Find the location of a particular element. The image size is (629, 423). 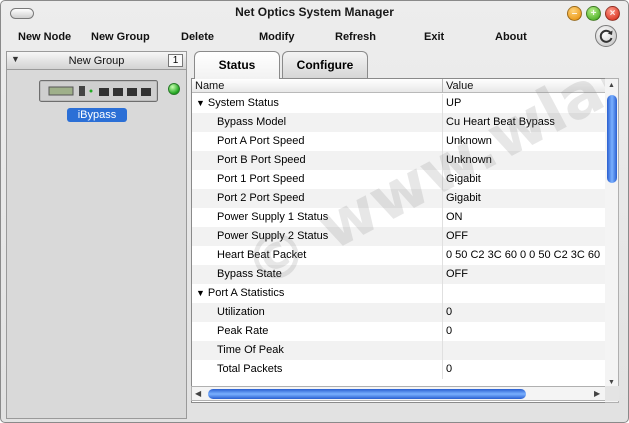

row-name: Peak Rate is located at coordinates (242, 331).